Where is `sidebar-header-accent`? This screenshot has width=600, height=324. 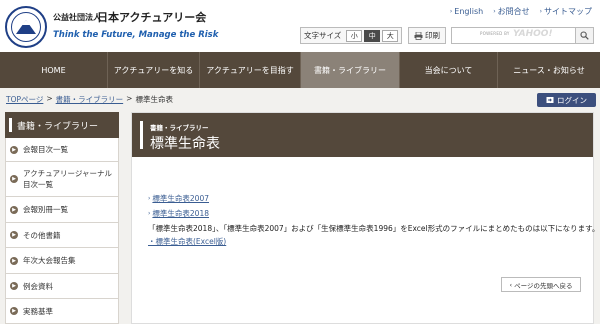
sidebar-header-accent is located at coordinates (10, 125).